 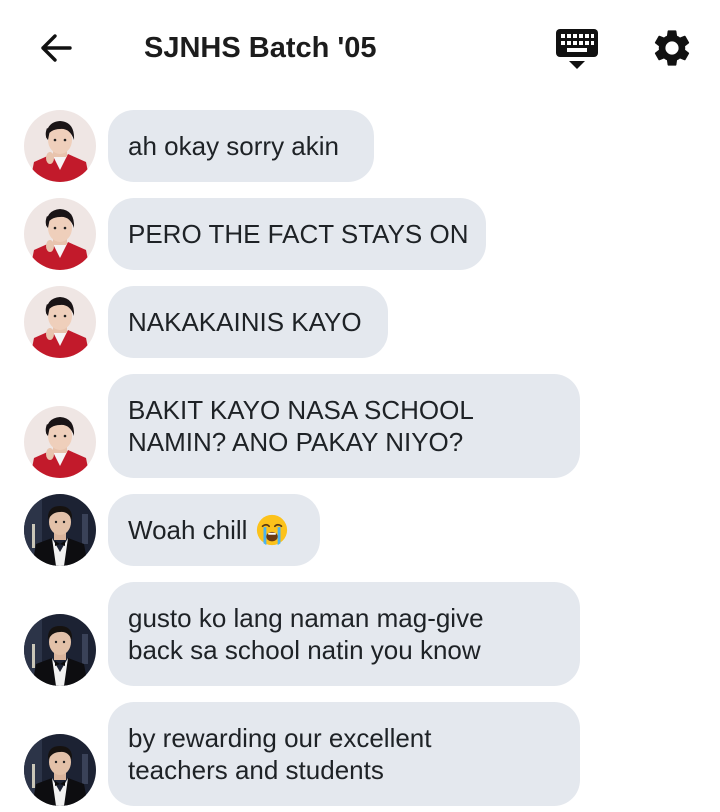 What do you see at coordinates (245, 322) in the screenshot?
I see `message-text: NAKAKAINIS KAYO` at bounding box center [245, 322].